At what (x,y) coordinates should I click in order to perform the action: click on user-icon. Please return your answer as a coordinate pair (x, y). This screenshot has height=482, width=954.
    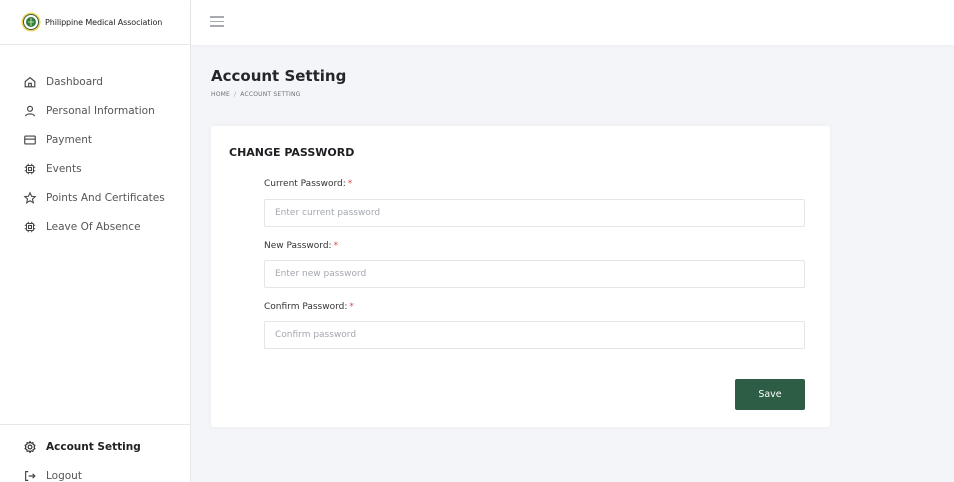
    Looking at the image, I should click on (30, 111).